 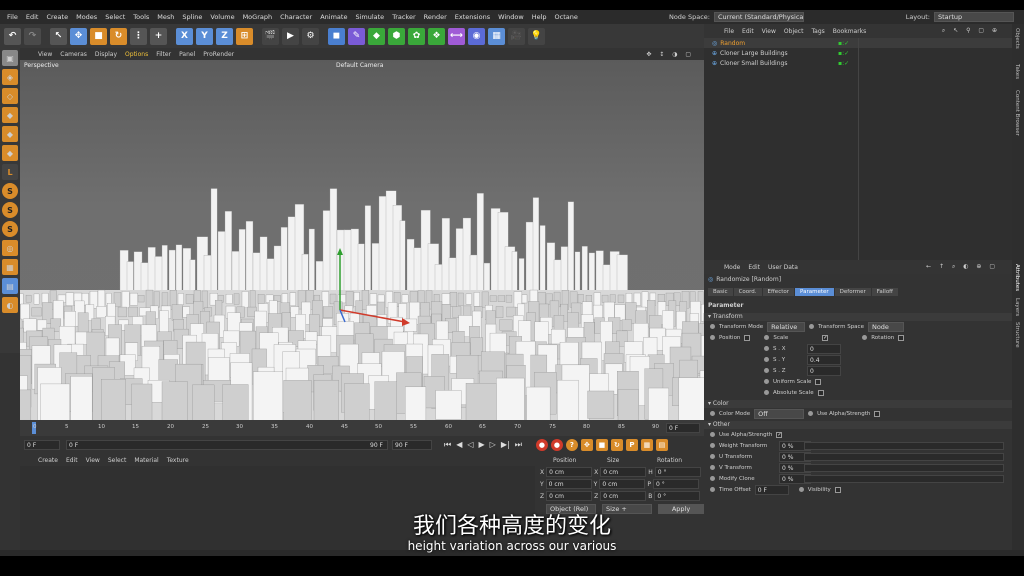 What do you see at coordinates (403, 17) in the screenshot?
I see `menu-tracker: Tracker` at bounding box center [403, 17].